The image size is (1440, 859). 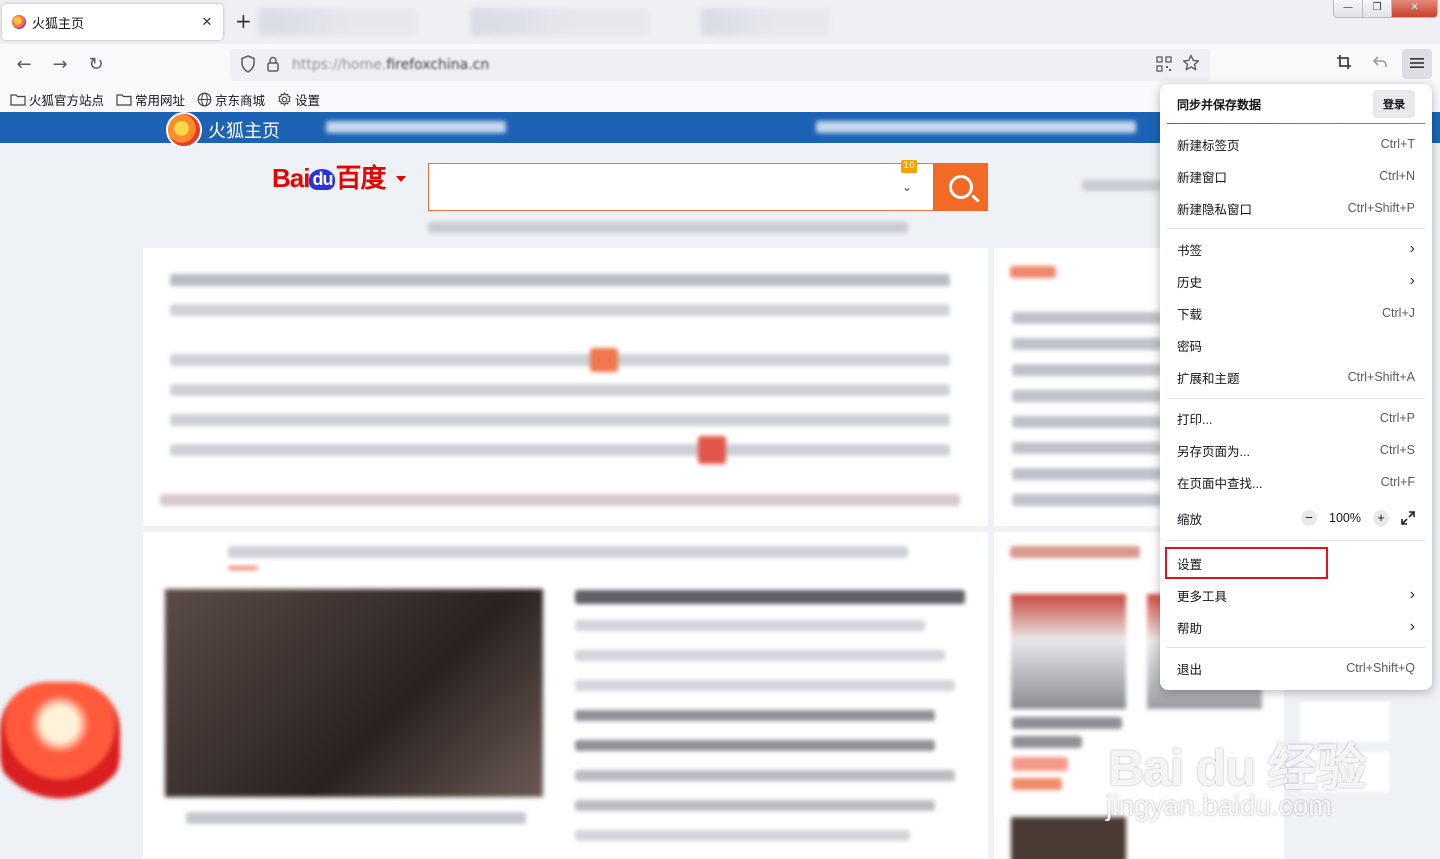 I want to click on menu-item-find-in-page: 在页面中查找... Ctrl+F, so click(x=1296, y=482).